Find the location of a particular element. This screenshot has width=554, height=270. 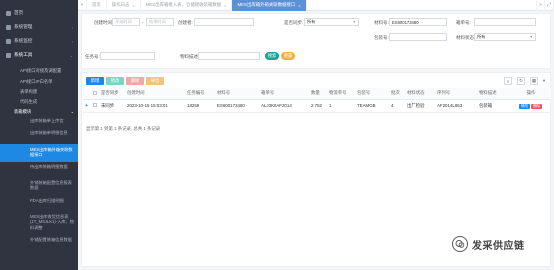

sidebar-sub-codegen: 代码生成 is located at coordinates (39, 102).